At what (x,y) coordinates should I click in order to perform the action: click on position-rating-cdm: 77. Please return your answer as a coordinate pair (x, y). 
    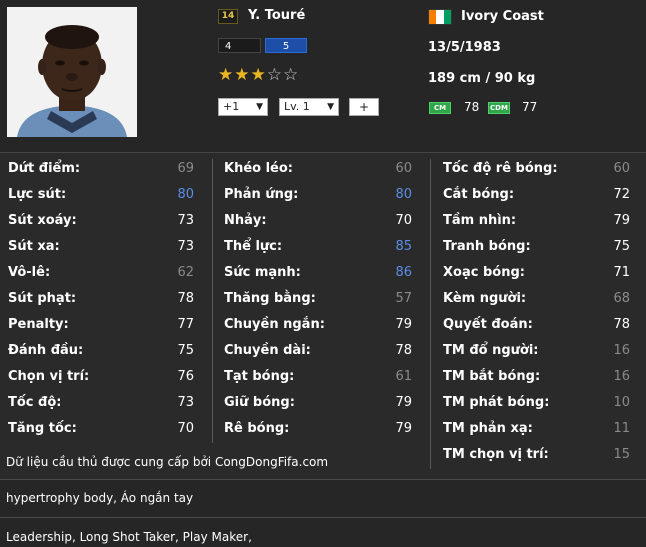
    Looking at the image, I should click on (530, 107).